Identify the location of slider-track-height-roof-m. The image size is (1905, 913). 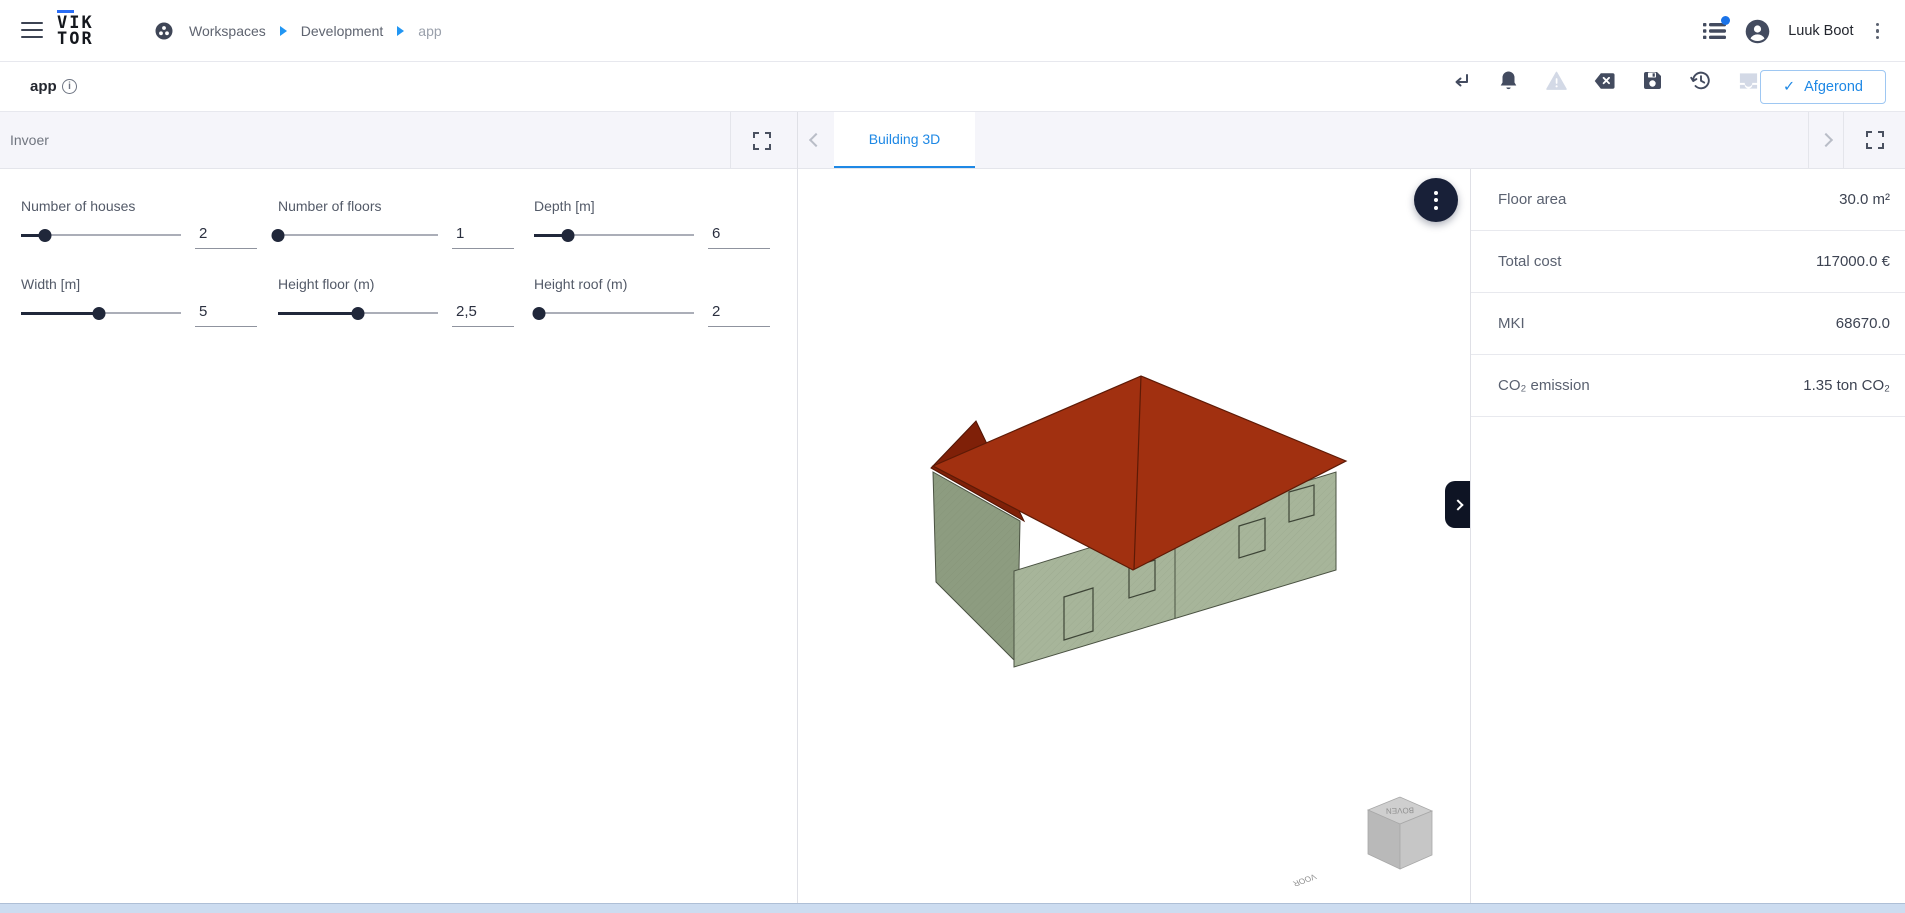
(613, 313).